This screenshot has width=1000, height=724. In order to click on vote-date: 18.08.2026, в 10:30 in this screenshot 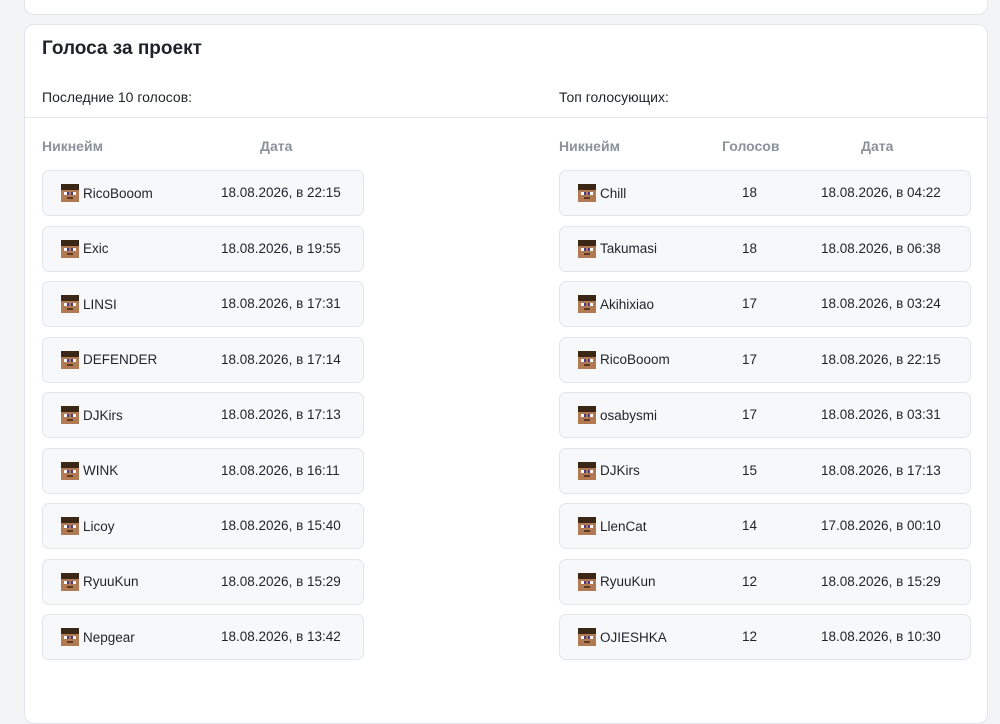, I will do `click(881, 636)`.